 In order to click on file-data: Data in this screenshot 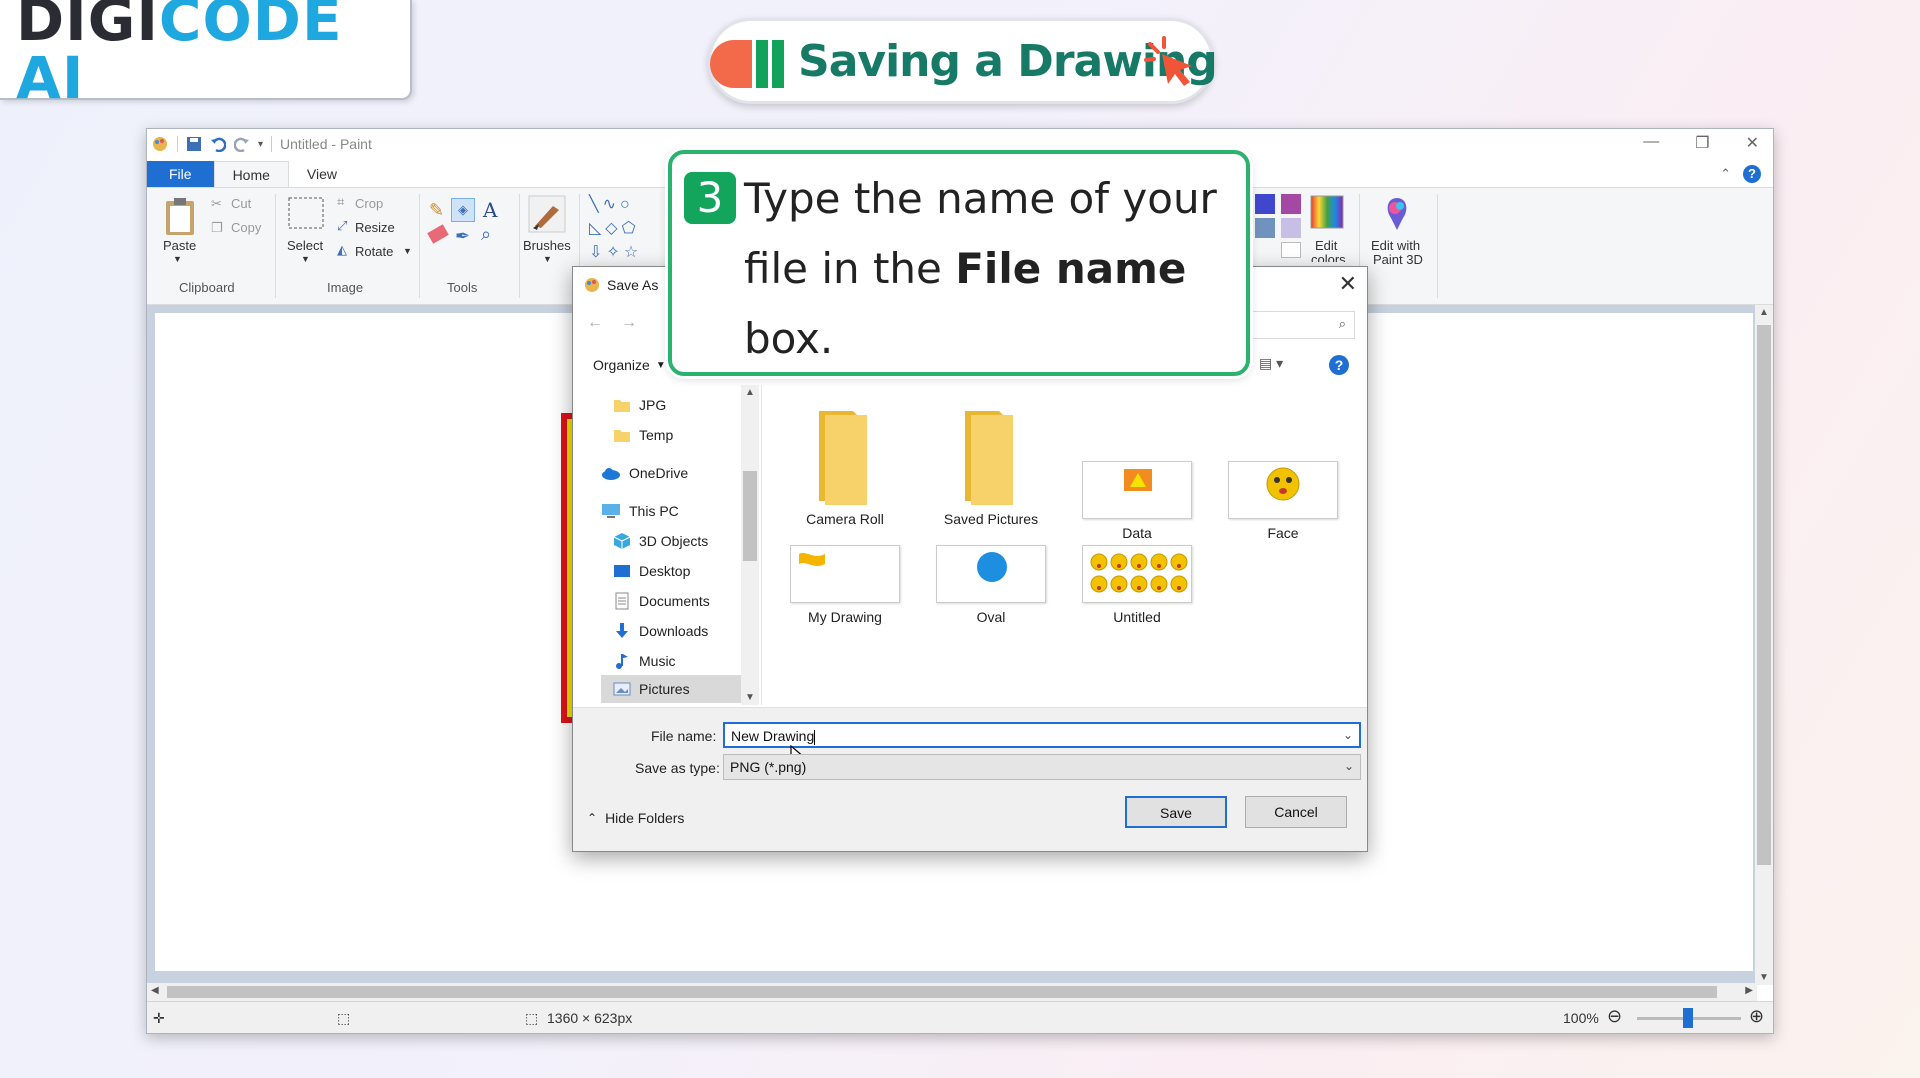, I will do `click(1137, 501)`.